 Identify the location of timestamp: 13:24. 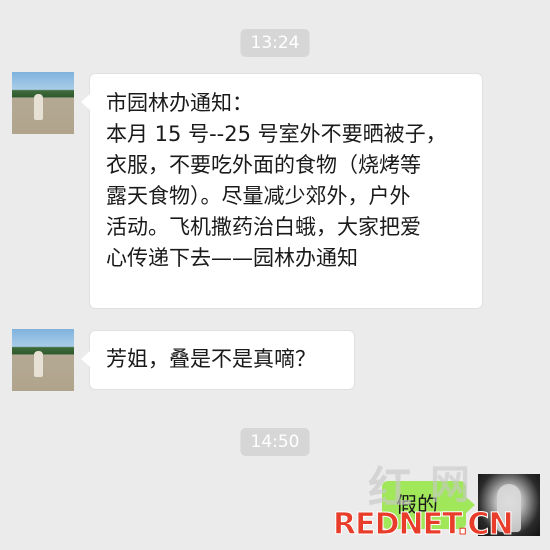
(275, 43).